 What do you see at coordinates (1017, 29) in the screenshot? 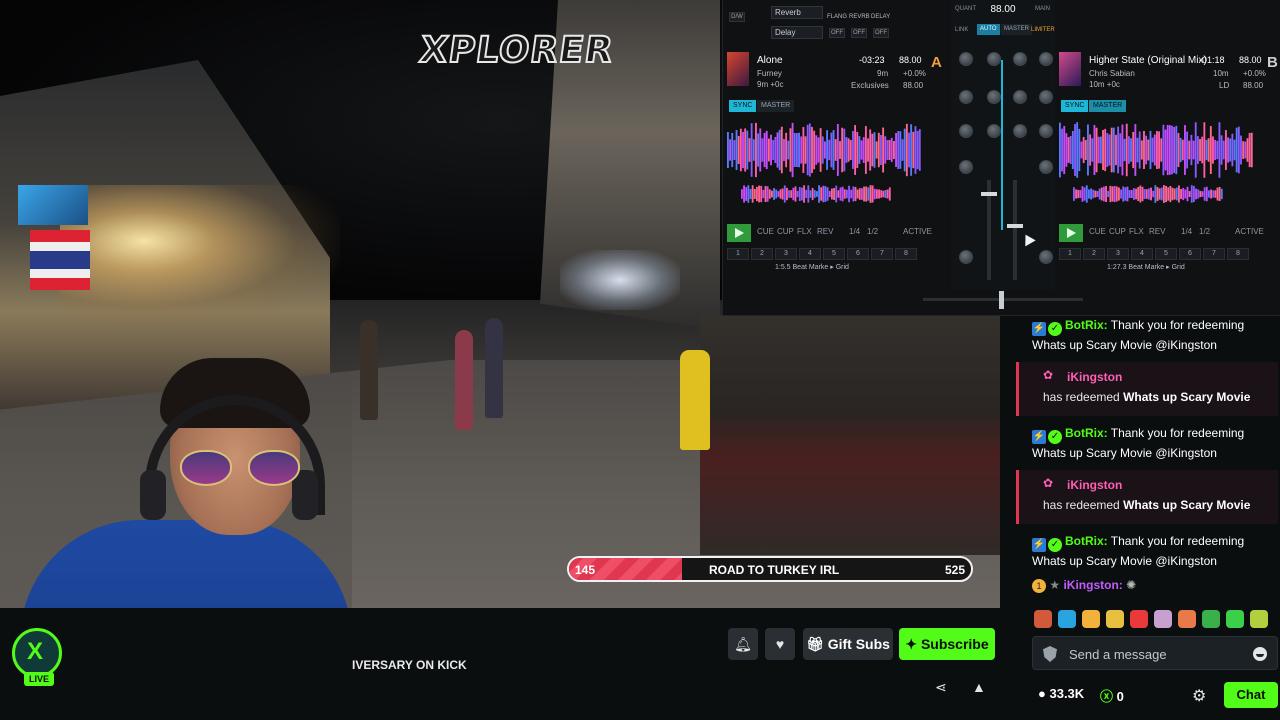
I see `mixer-master-button: MASTER` at bounding box center [1017, 29].